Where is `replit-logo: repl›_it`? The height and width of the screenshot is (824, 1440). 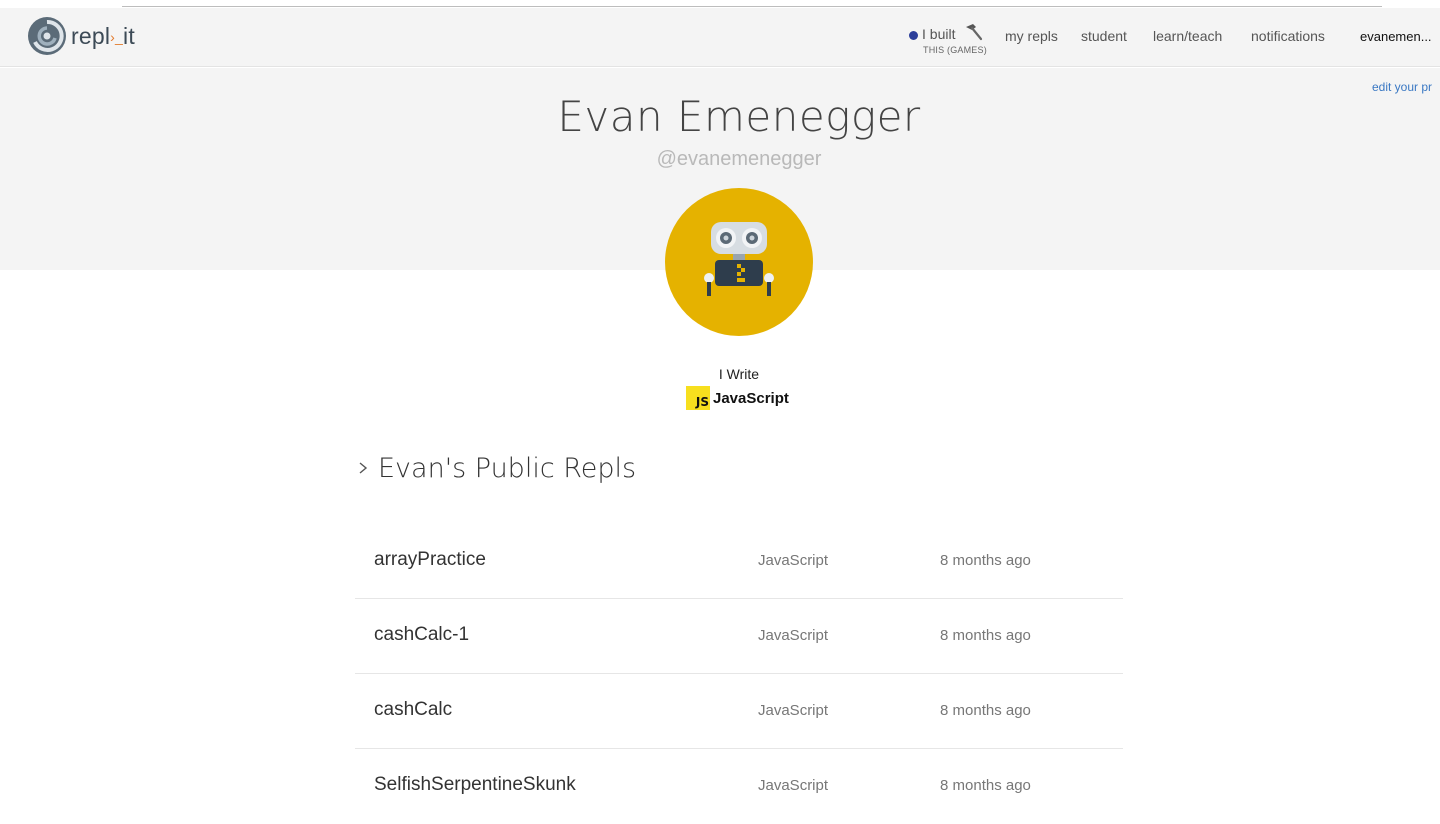 replit-logo: repl›_it is located at coordinates (81, 36).